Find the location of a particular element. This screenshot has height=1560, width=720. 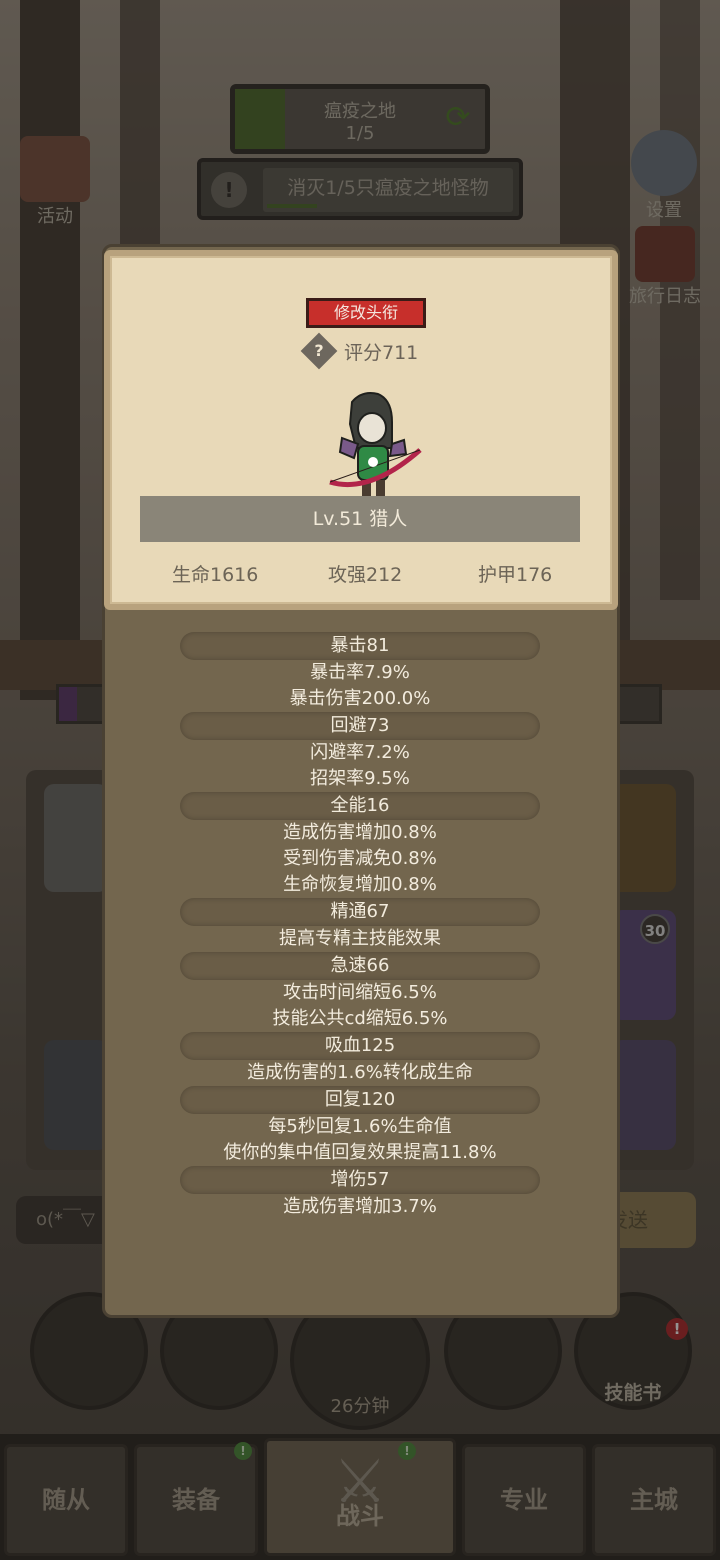

attribute-title: 暴击81 is located at coordinates (360, 646).